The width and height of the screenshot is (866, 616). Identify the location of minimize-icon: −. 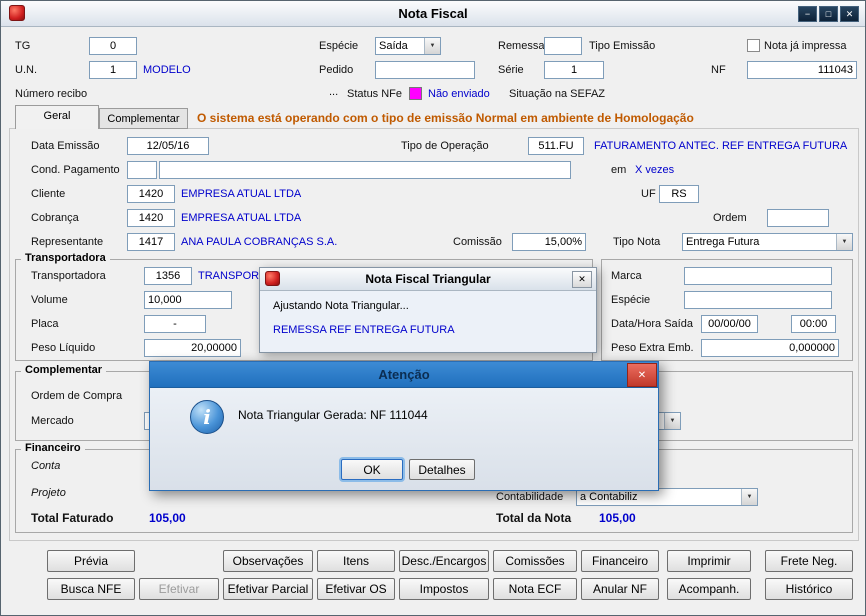
(807, 13).